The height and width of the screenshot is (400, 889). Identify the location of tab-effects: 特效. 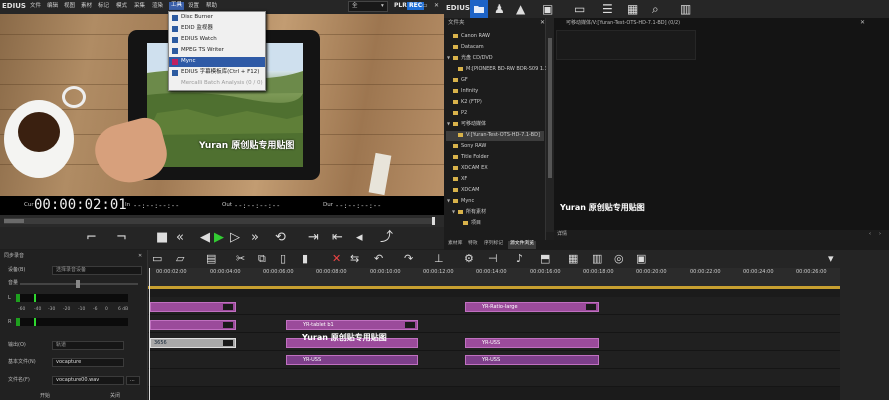
(473, 245).